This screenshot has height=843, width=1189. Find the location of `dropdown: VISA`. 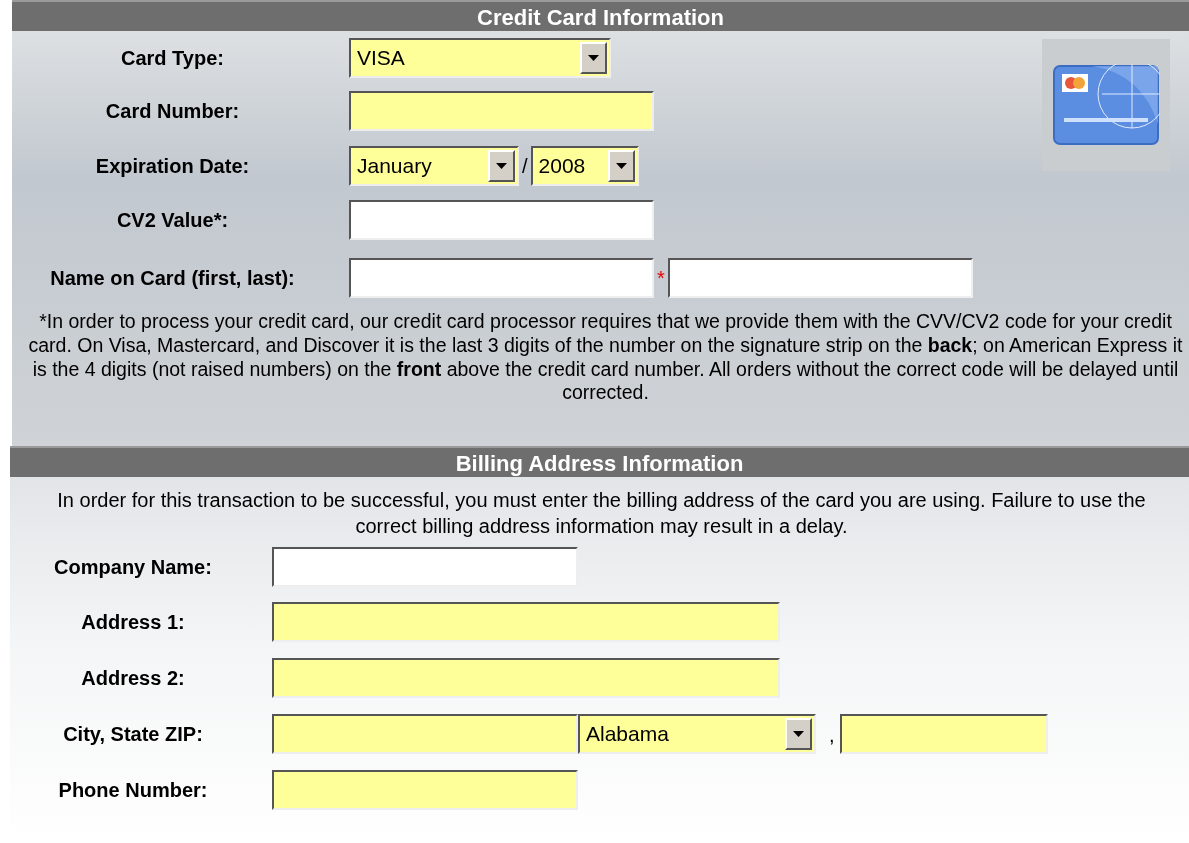

dropdown: VISA is located at coordinates (480, 58).